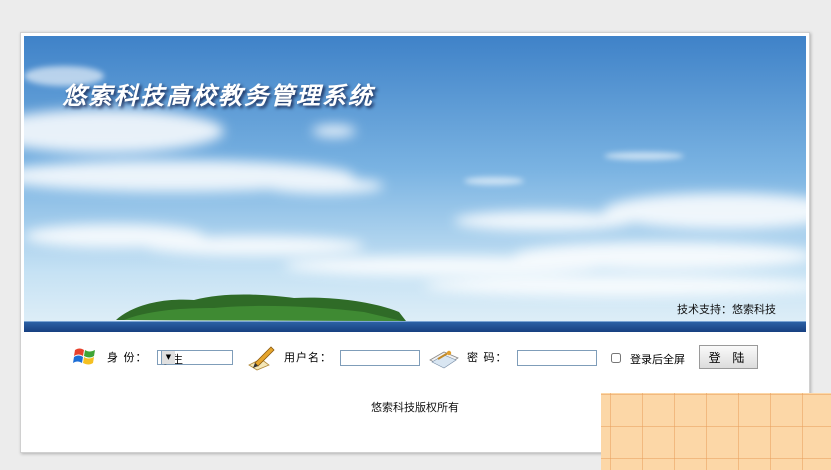  I want to click on role-label: 身 份：, so click(127, 357).